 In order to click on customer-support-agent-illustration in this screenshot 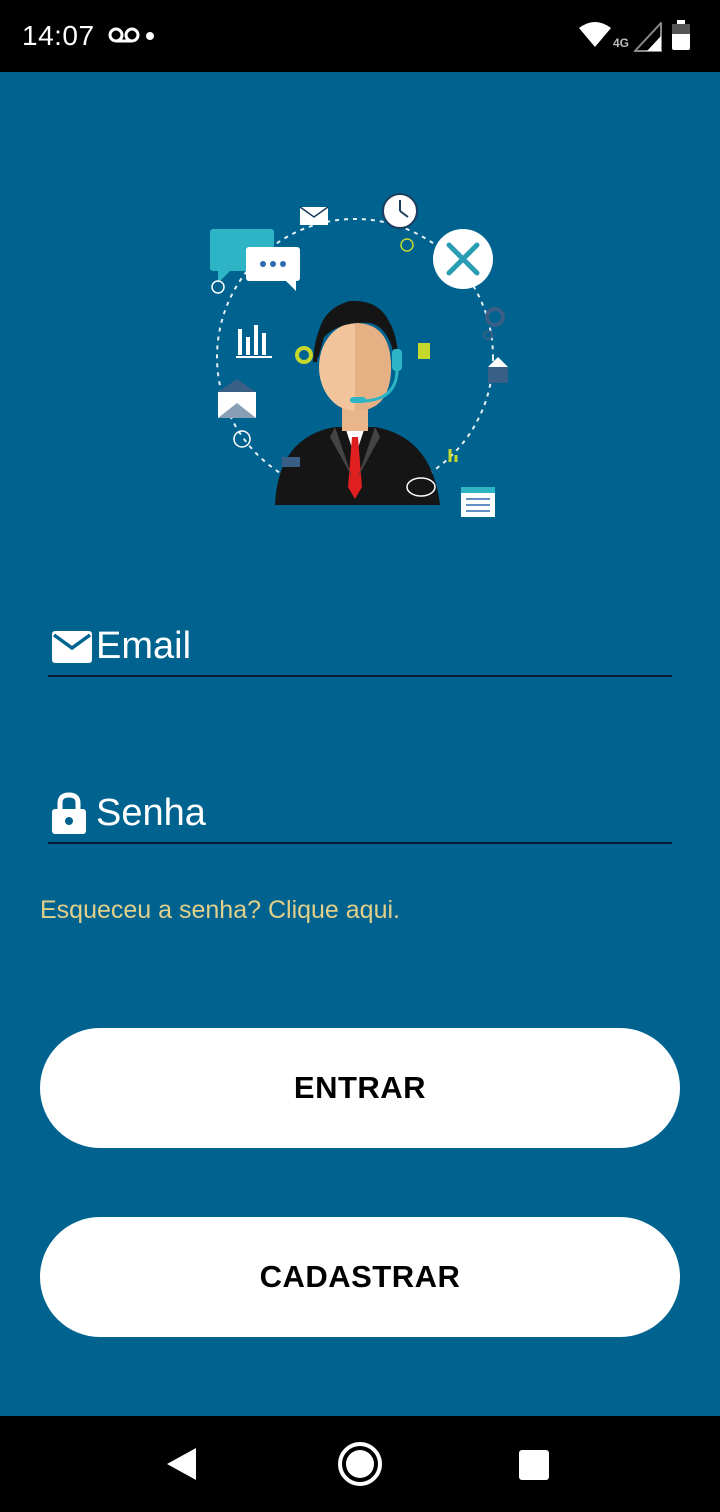, I will do `click(359, 355)`.